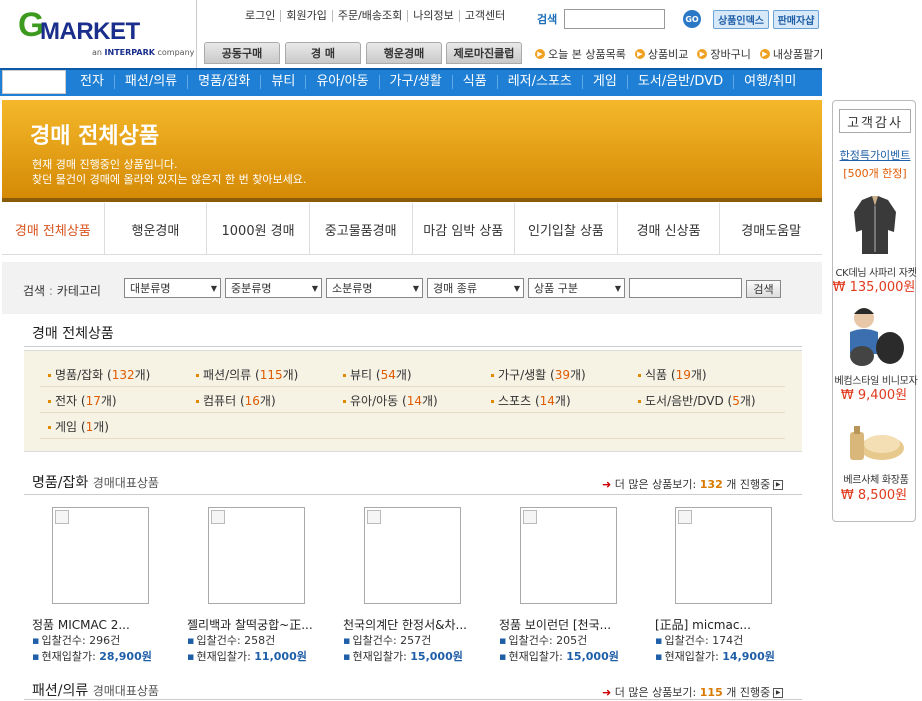 The height and width of the screenshot is (701, 922). What do you see at coordinates (679, 82) in the screenshot?
I see `cat-books: 도서/음반/DVD` at bounding box center [679, 82].